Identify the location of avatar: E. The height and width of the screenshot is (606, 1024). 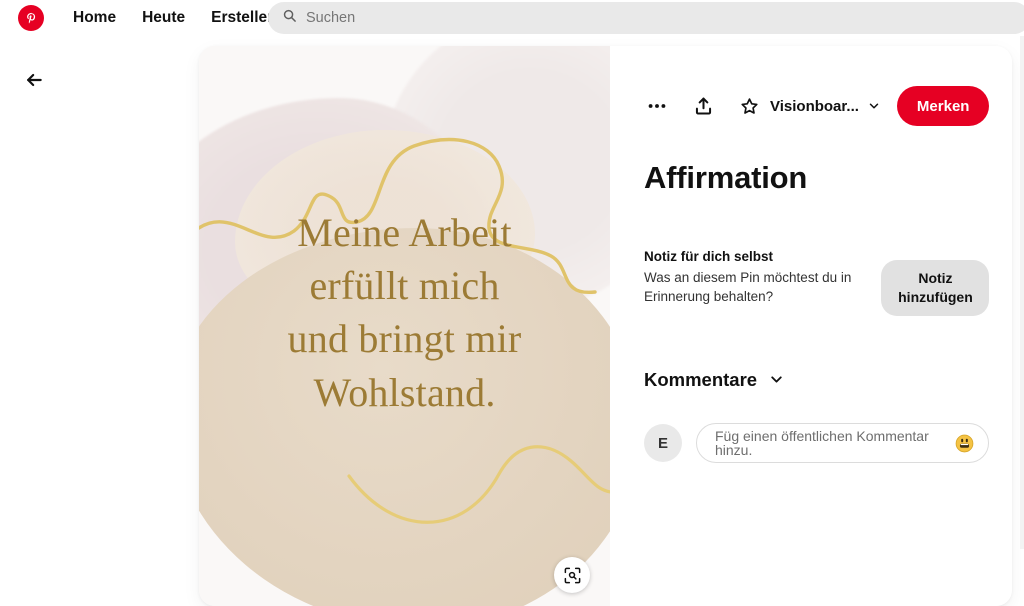
(663, 443).